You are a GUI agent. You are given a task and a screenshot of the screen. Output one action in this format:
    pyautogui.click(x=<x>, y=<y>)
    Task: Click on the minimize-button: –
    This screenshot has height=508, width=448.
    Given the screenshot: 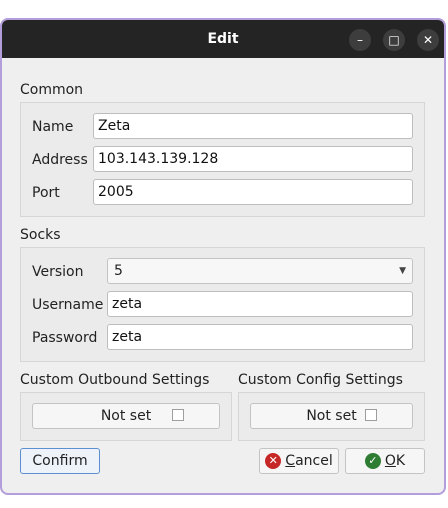 What is the action you would take?
    pyautogui.click(x=360, y=40)
    